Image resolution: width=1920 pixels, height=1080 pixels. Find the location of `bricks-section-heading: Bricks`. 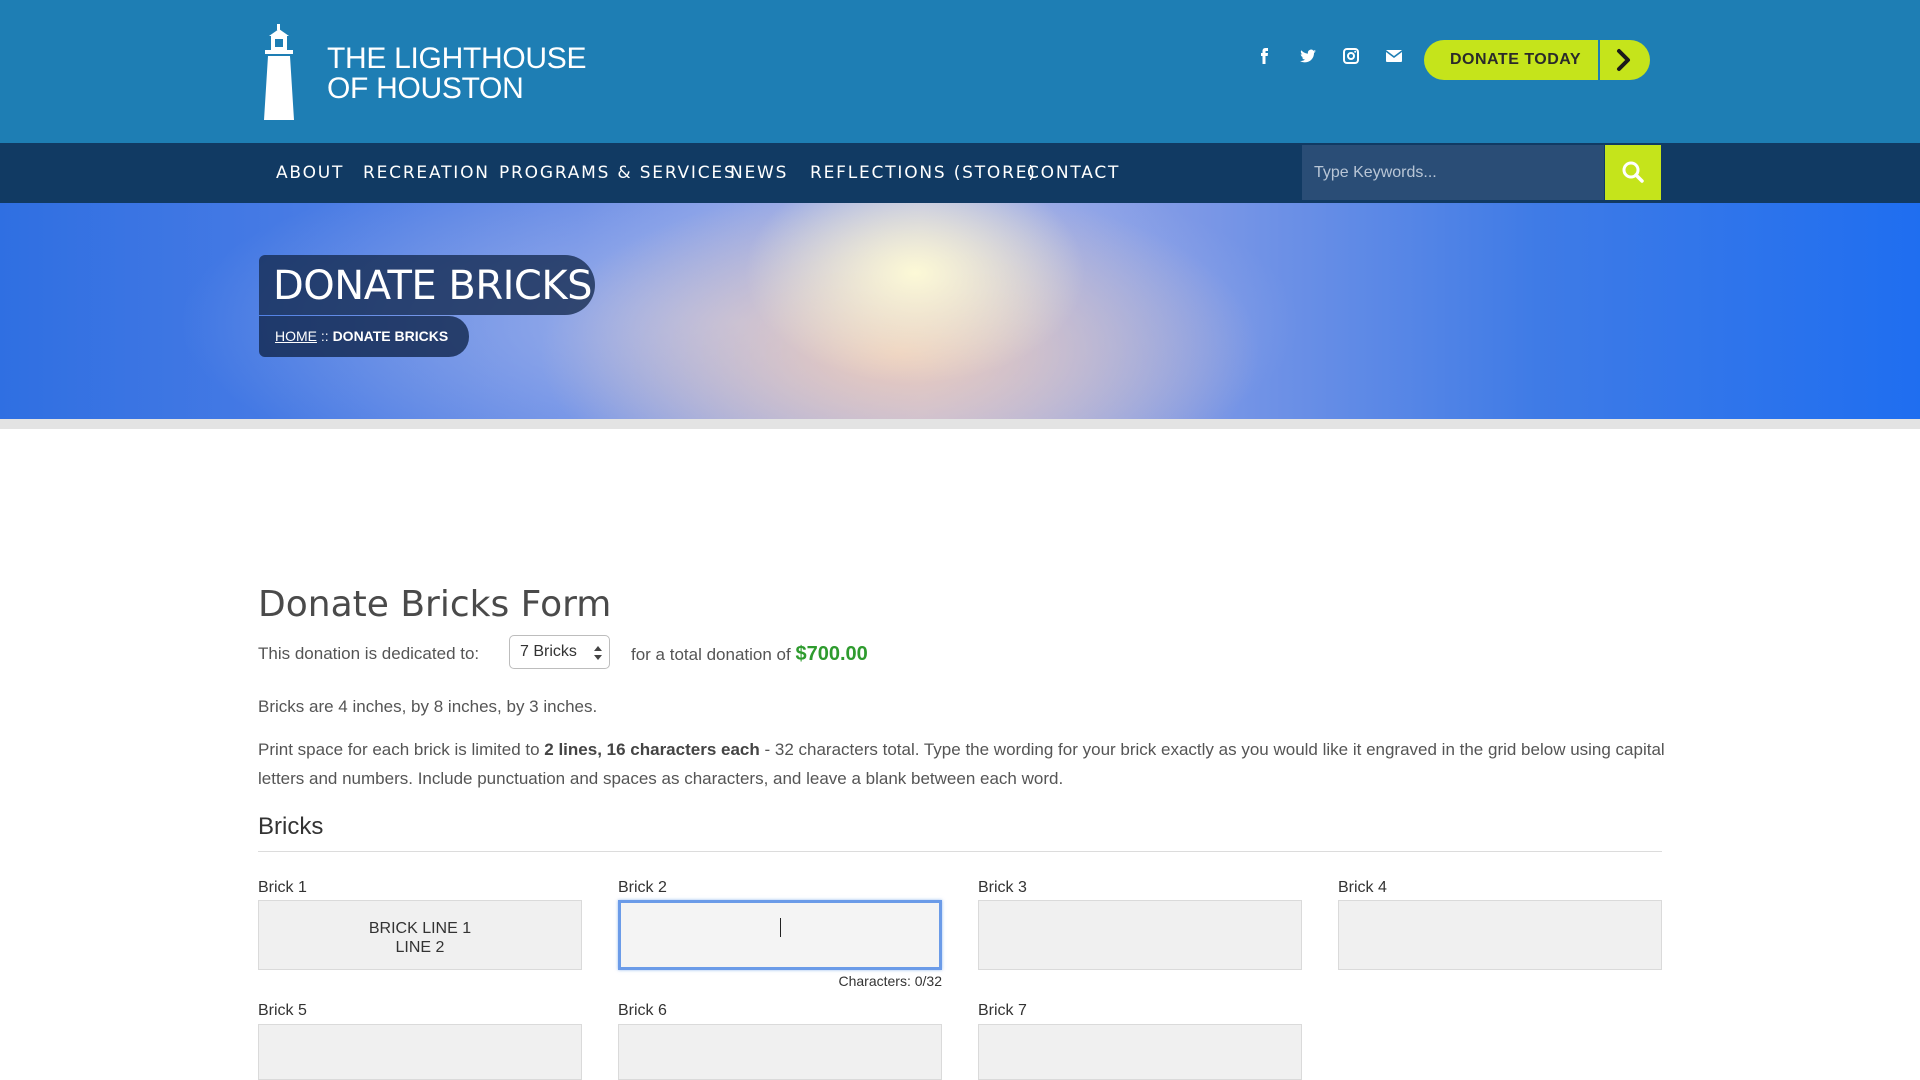

bricks-section-heading: Bricks is located at coordinates (291, 826).